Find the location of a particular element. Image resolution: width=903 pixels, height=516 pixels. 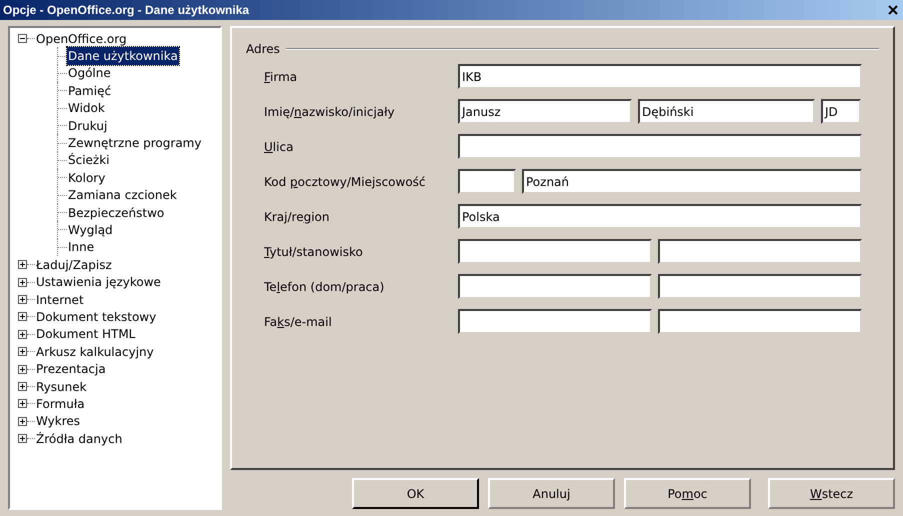

tree-item: Ustawienia językowe is located at coordinates (98, 282).